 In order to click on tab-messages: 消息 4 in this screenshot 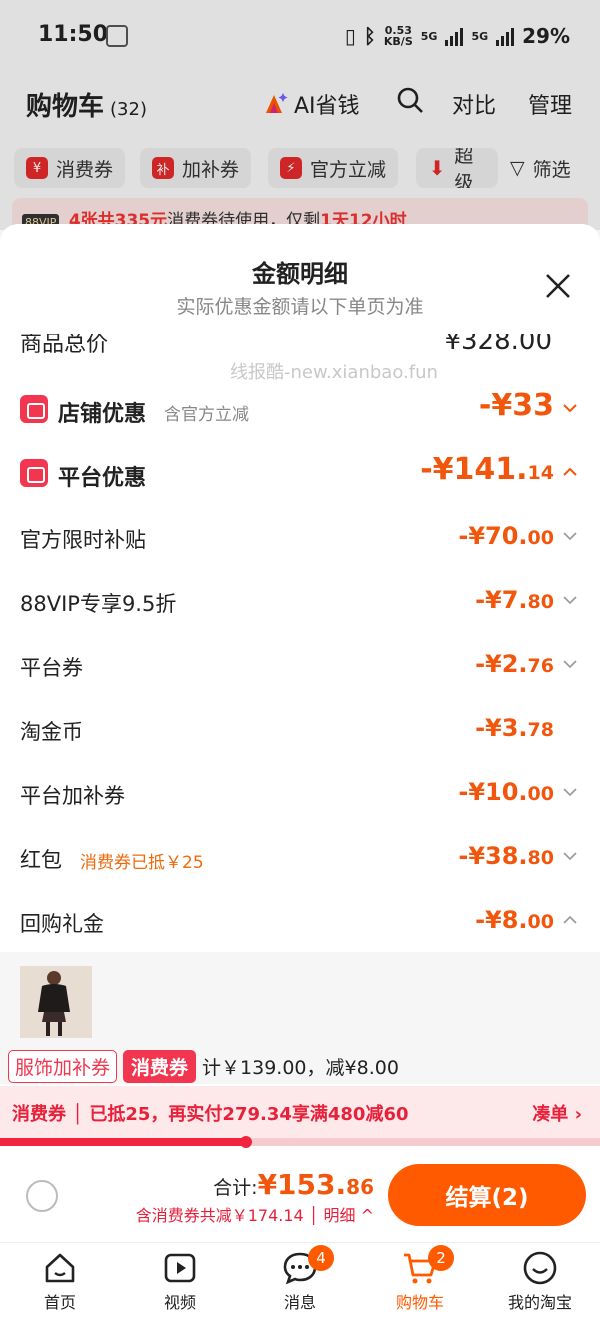, I will do `click(300, 1279)`.